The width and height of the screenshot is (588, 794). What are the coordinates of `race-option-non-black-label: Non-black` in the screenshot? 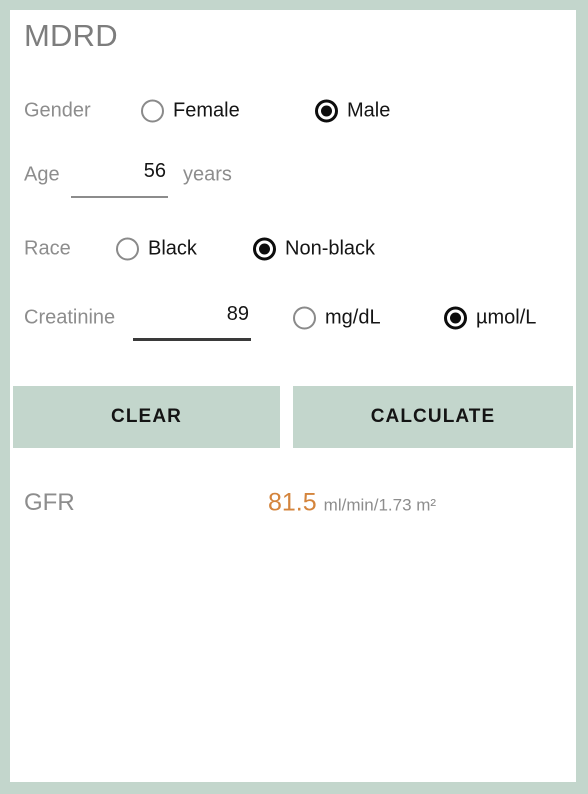 It's located at (330, 248).